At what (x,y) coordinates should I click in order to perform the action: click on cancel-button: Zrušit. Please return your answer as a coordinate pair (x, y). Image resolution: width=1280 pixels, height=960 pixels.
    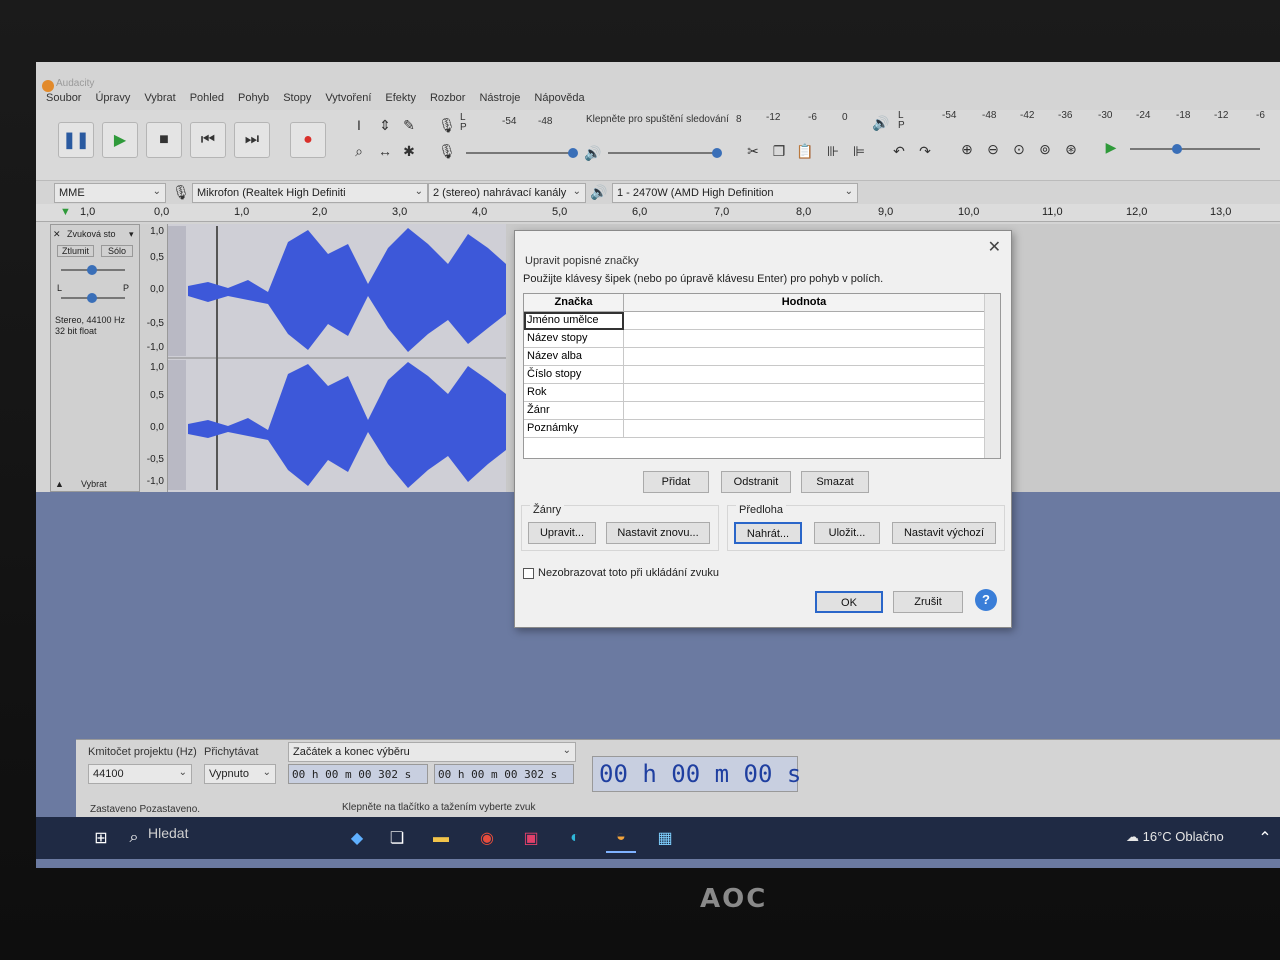
    Looking at the image, I should click on (928, 602).